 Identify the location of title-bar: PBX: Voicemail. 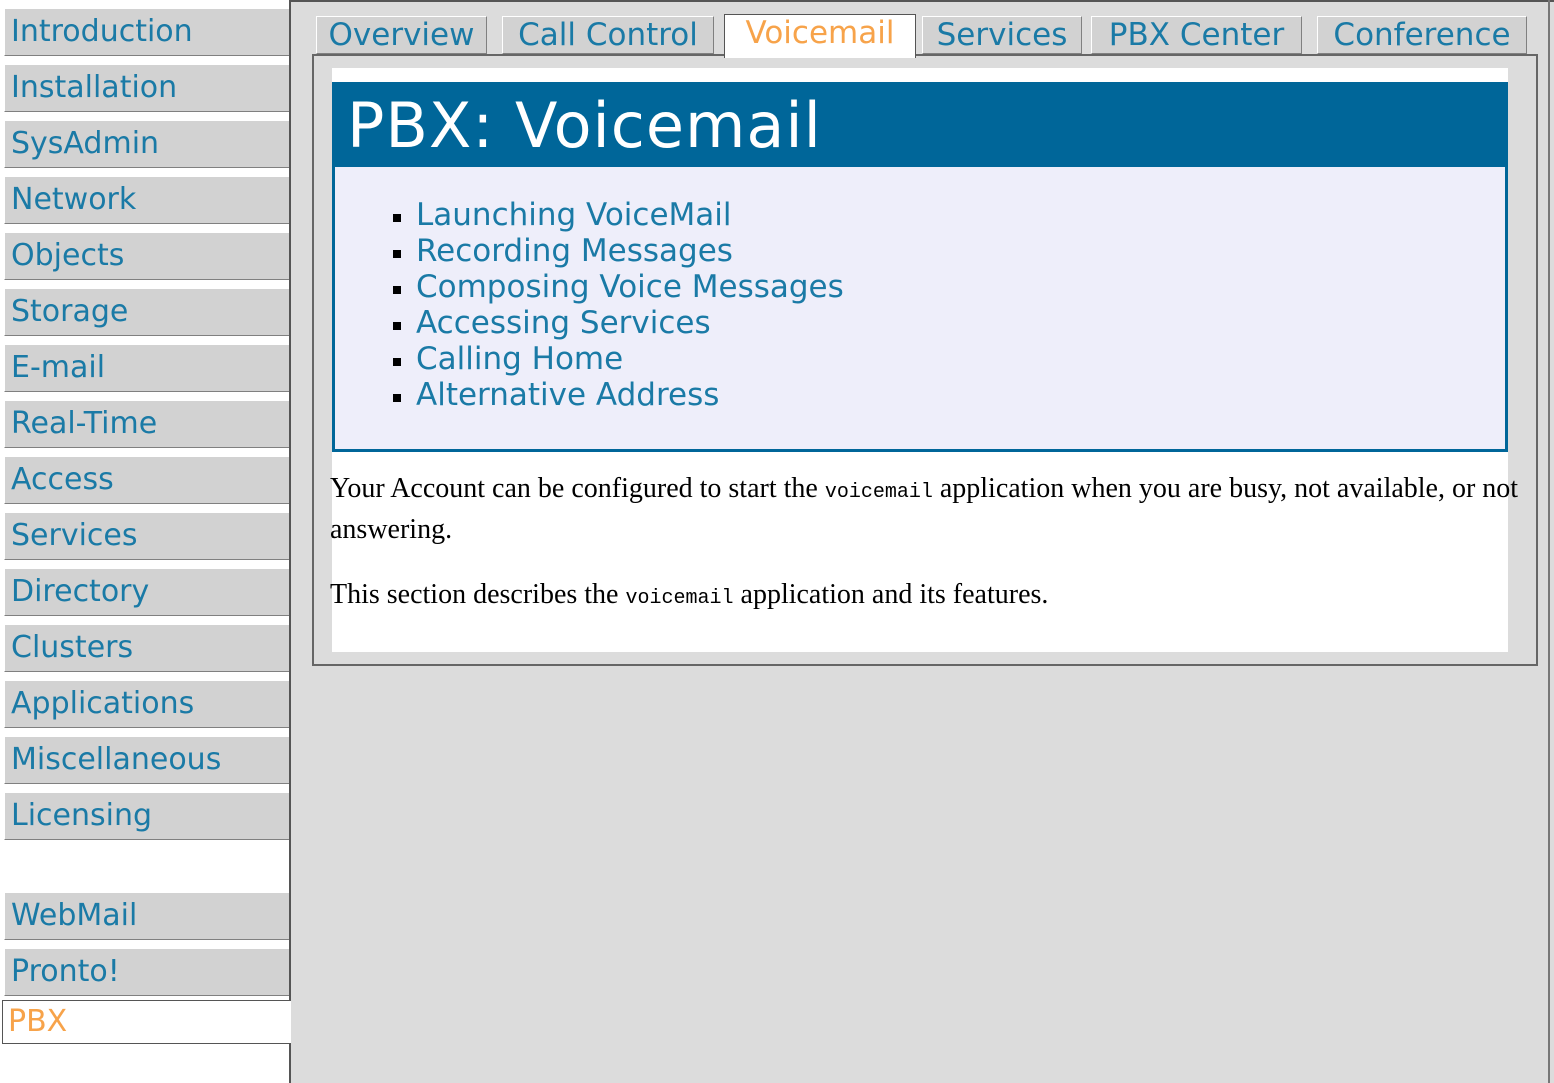
(920, 126).